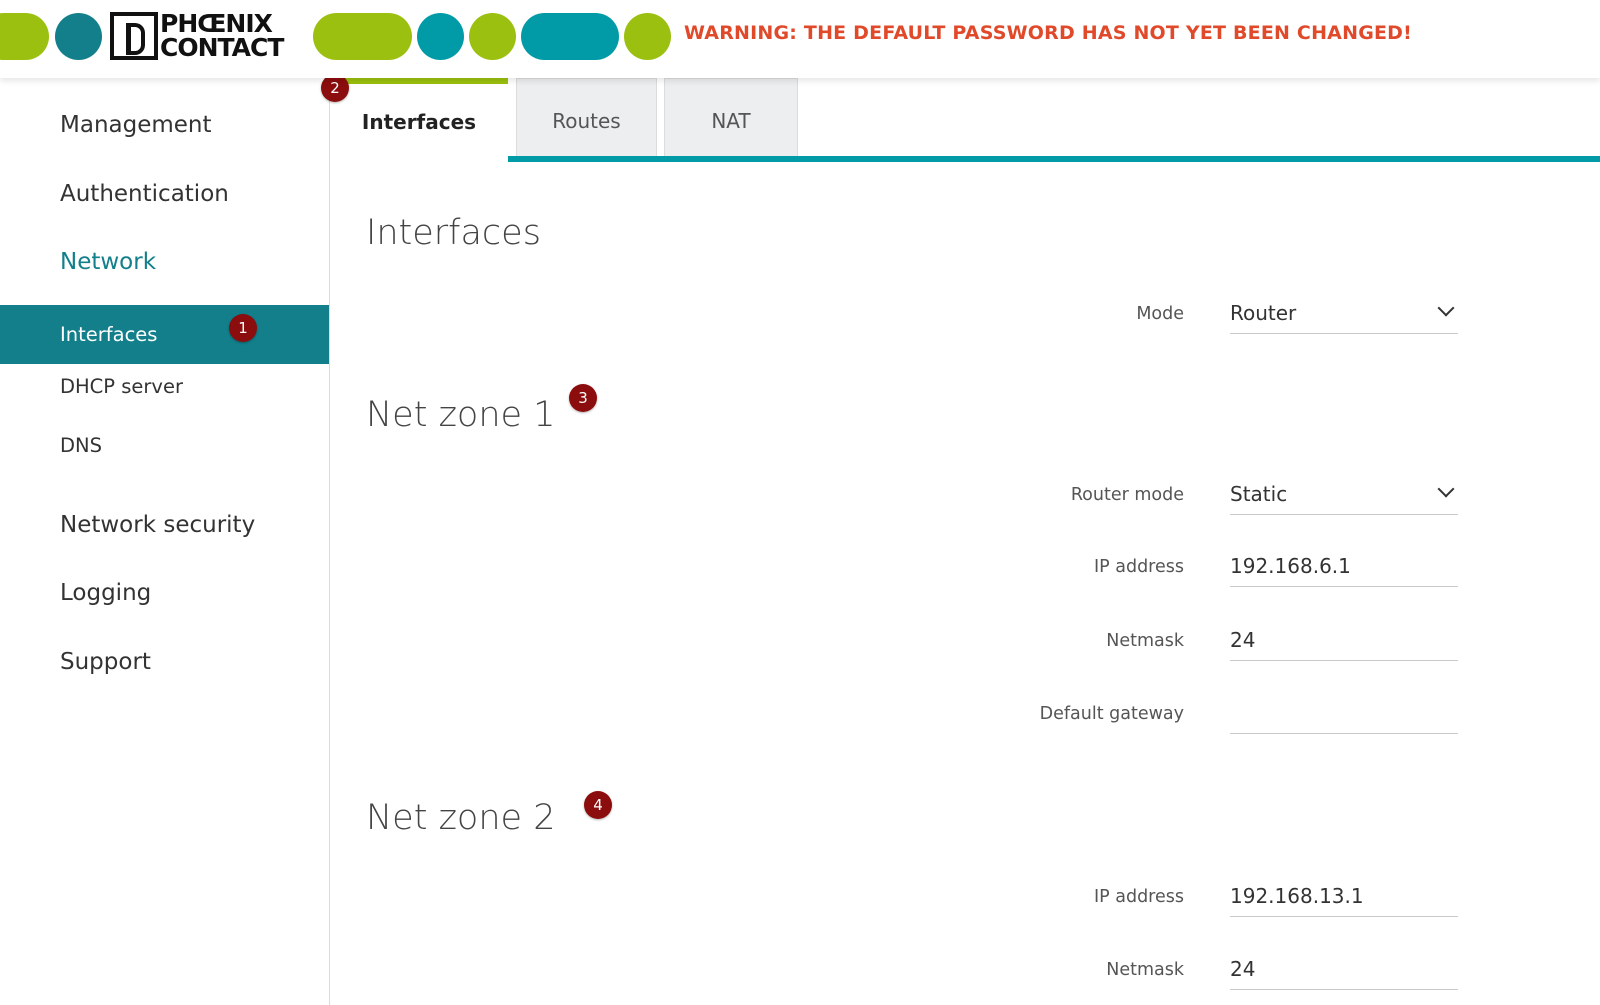  What do you see at coordinates (134, 36) in the screenshot?
I see `logo-mark-icon` at bounding box center [134, 36].